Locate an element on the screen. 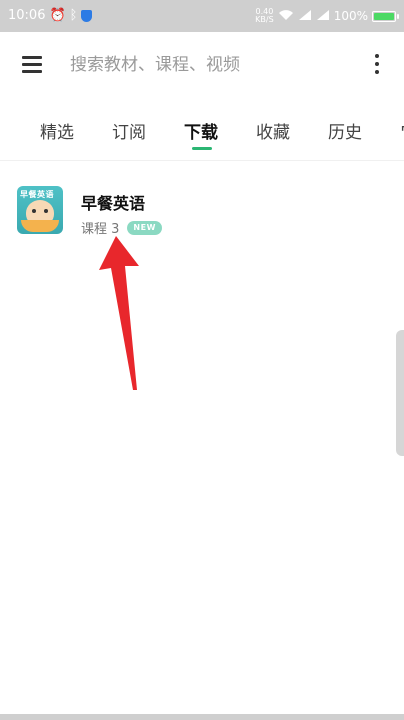 The image size is (404, 720). active-tab-indicator is located at coordinates (202, 148).